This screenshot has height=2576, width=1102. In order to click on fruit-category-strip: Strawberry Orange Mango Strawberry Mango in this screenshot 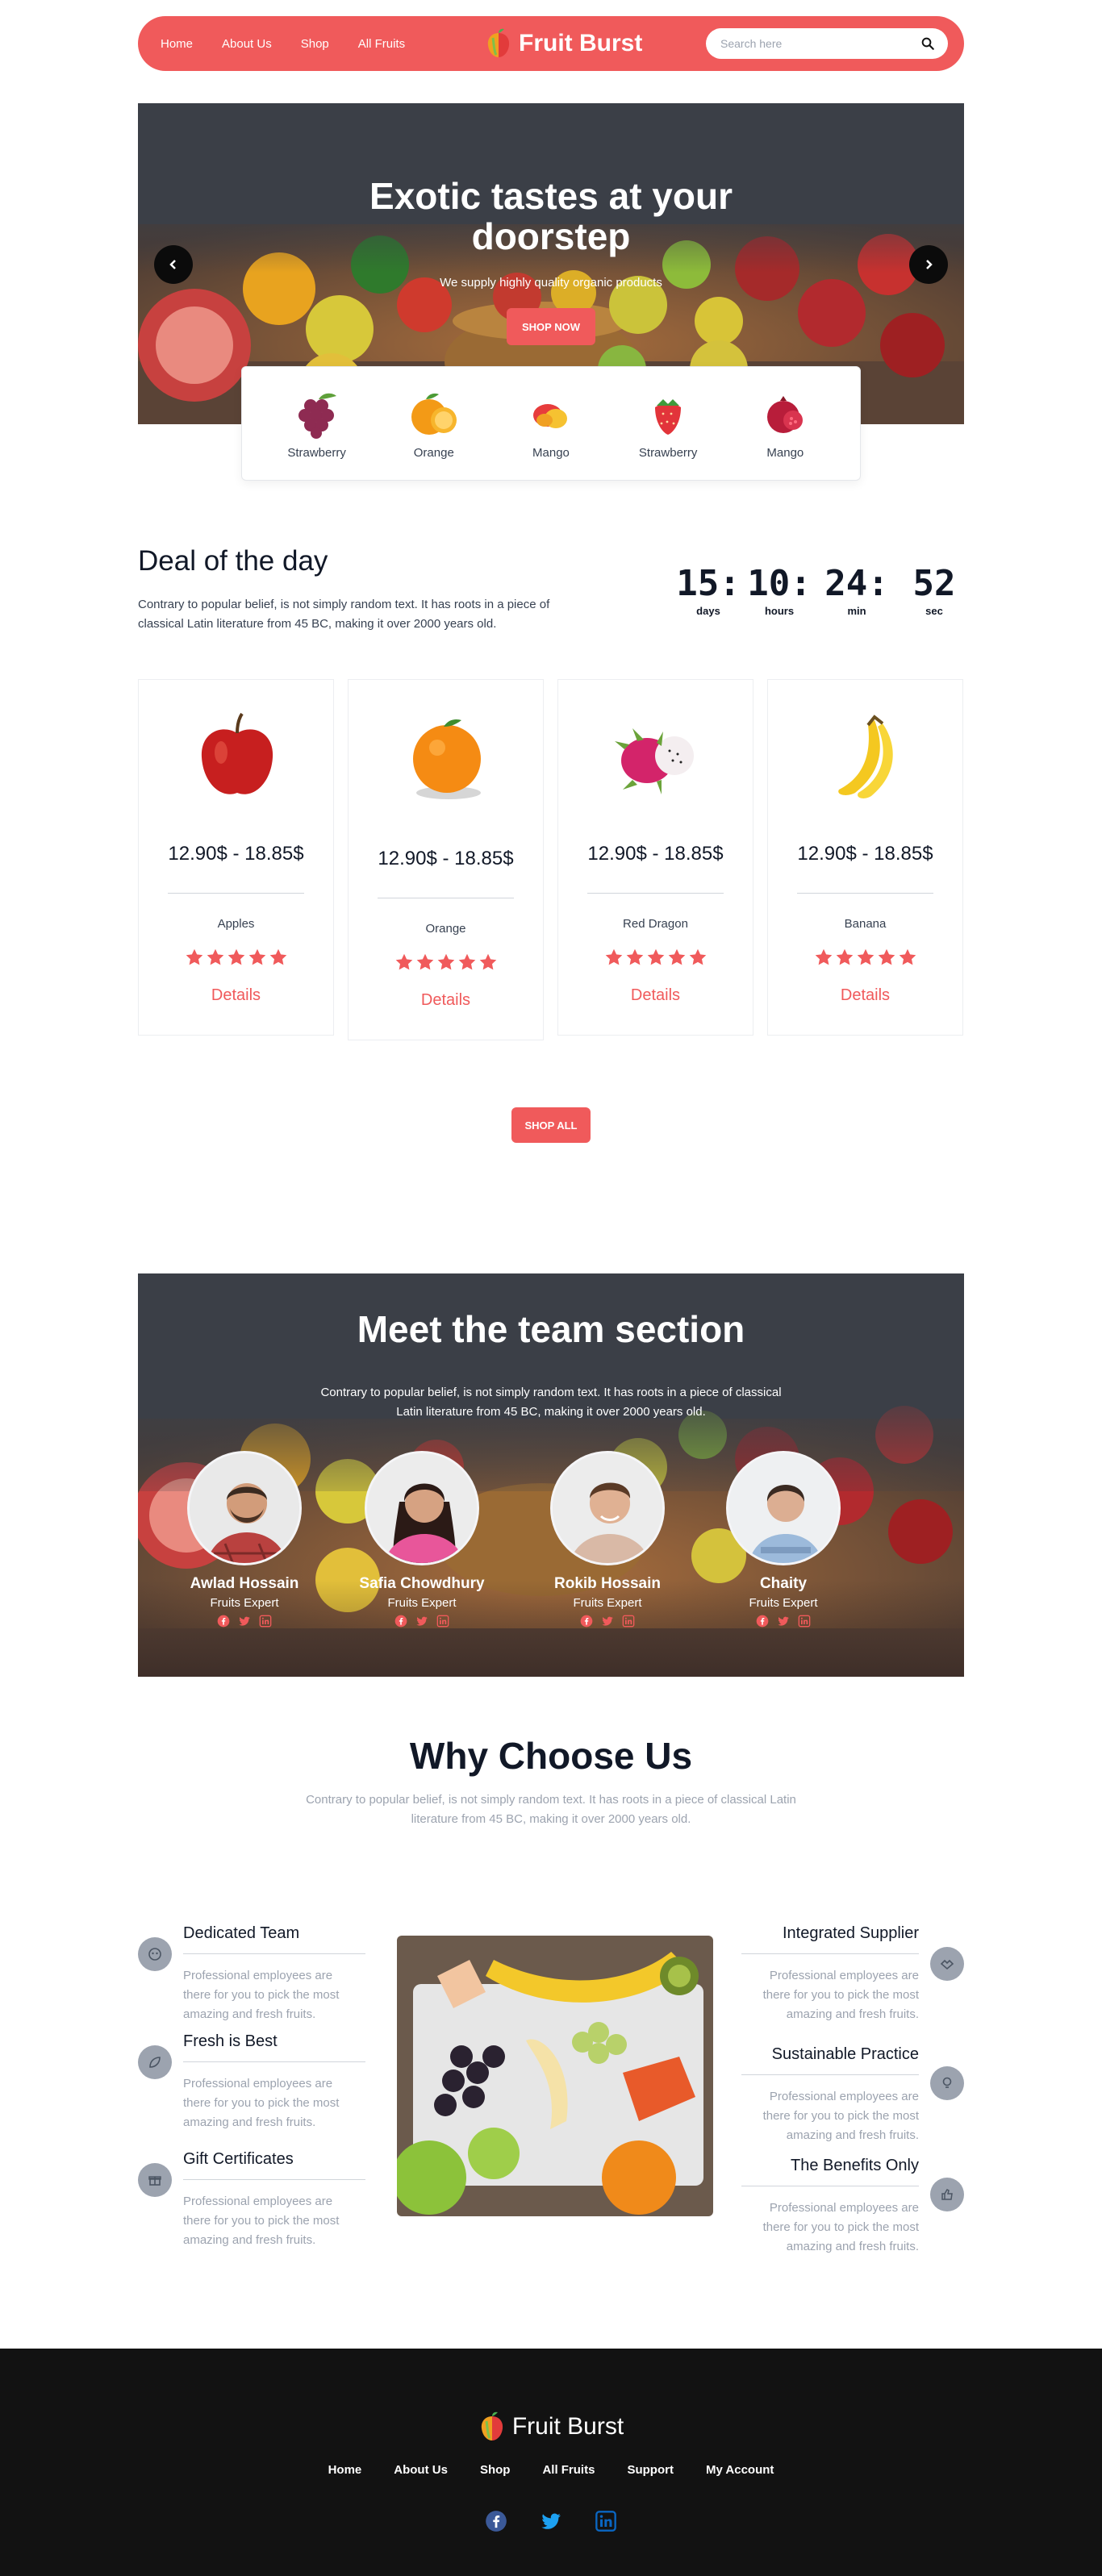, I will do `click(551, 423)`.